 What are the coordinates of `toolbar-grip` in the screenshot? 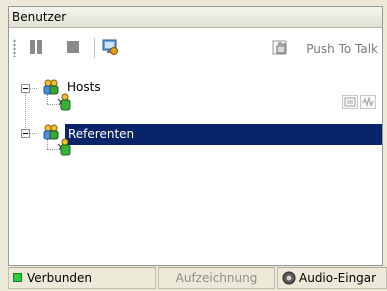 It's located at (14, 48).